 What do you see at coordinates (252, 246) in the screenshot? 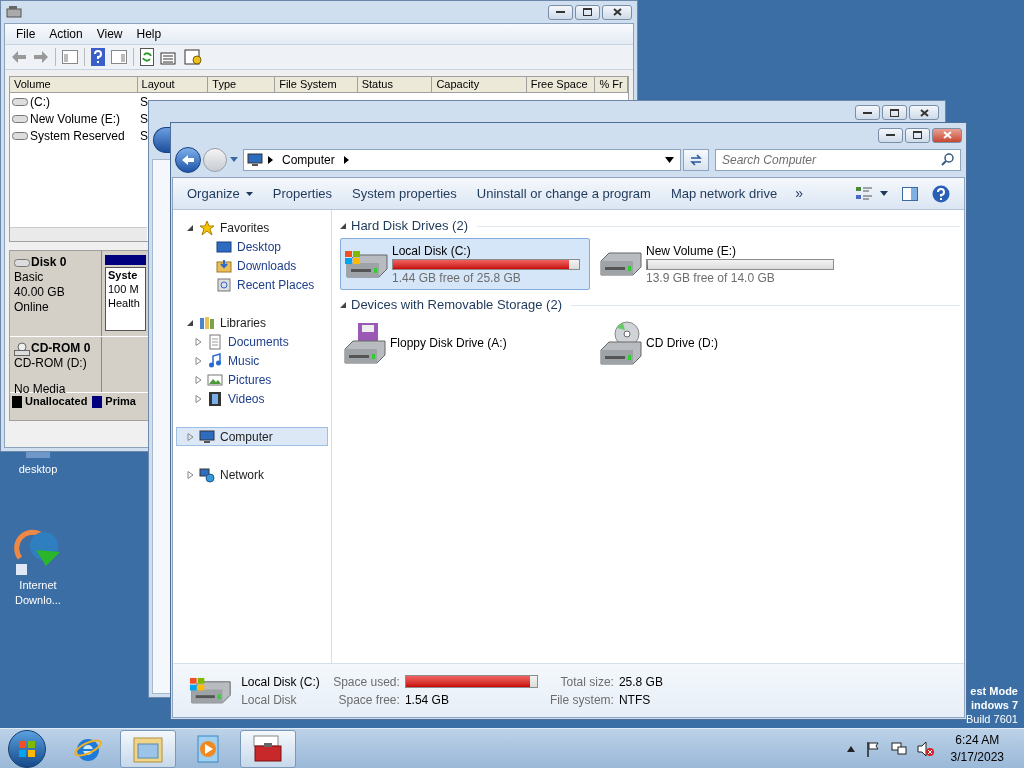
I see `nav-item: Desktop` at bounding box center [252, 246].